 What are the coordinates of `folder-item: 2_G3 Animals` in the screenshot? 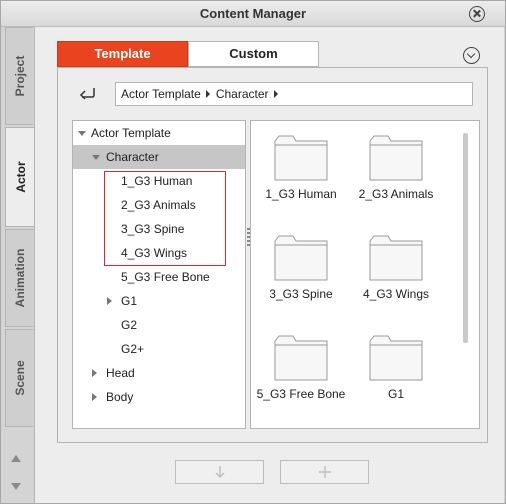 It's located at (396, 169).